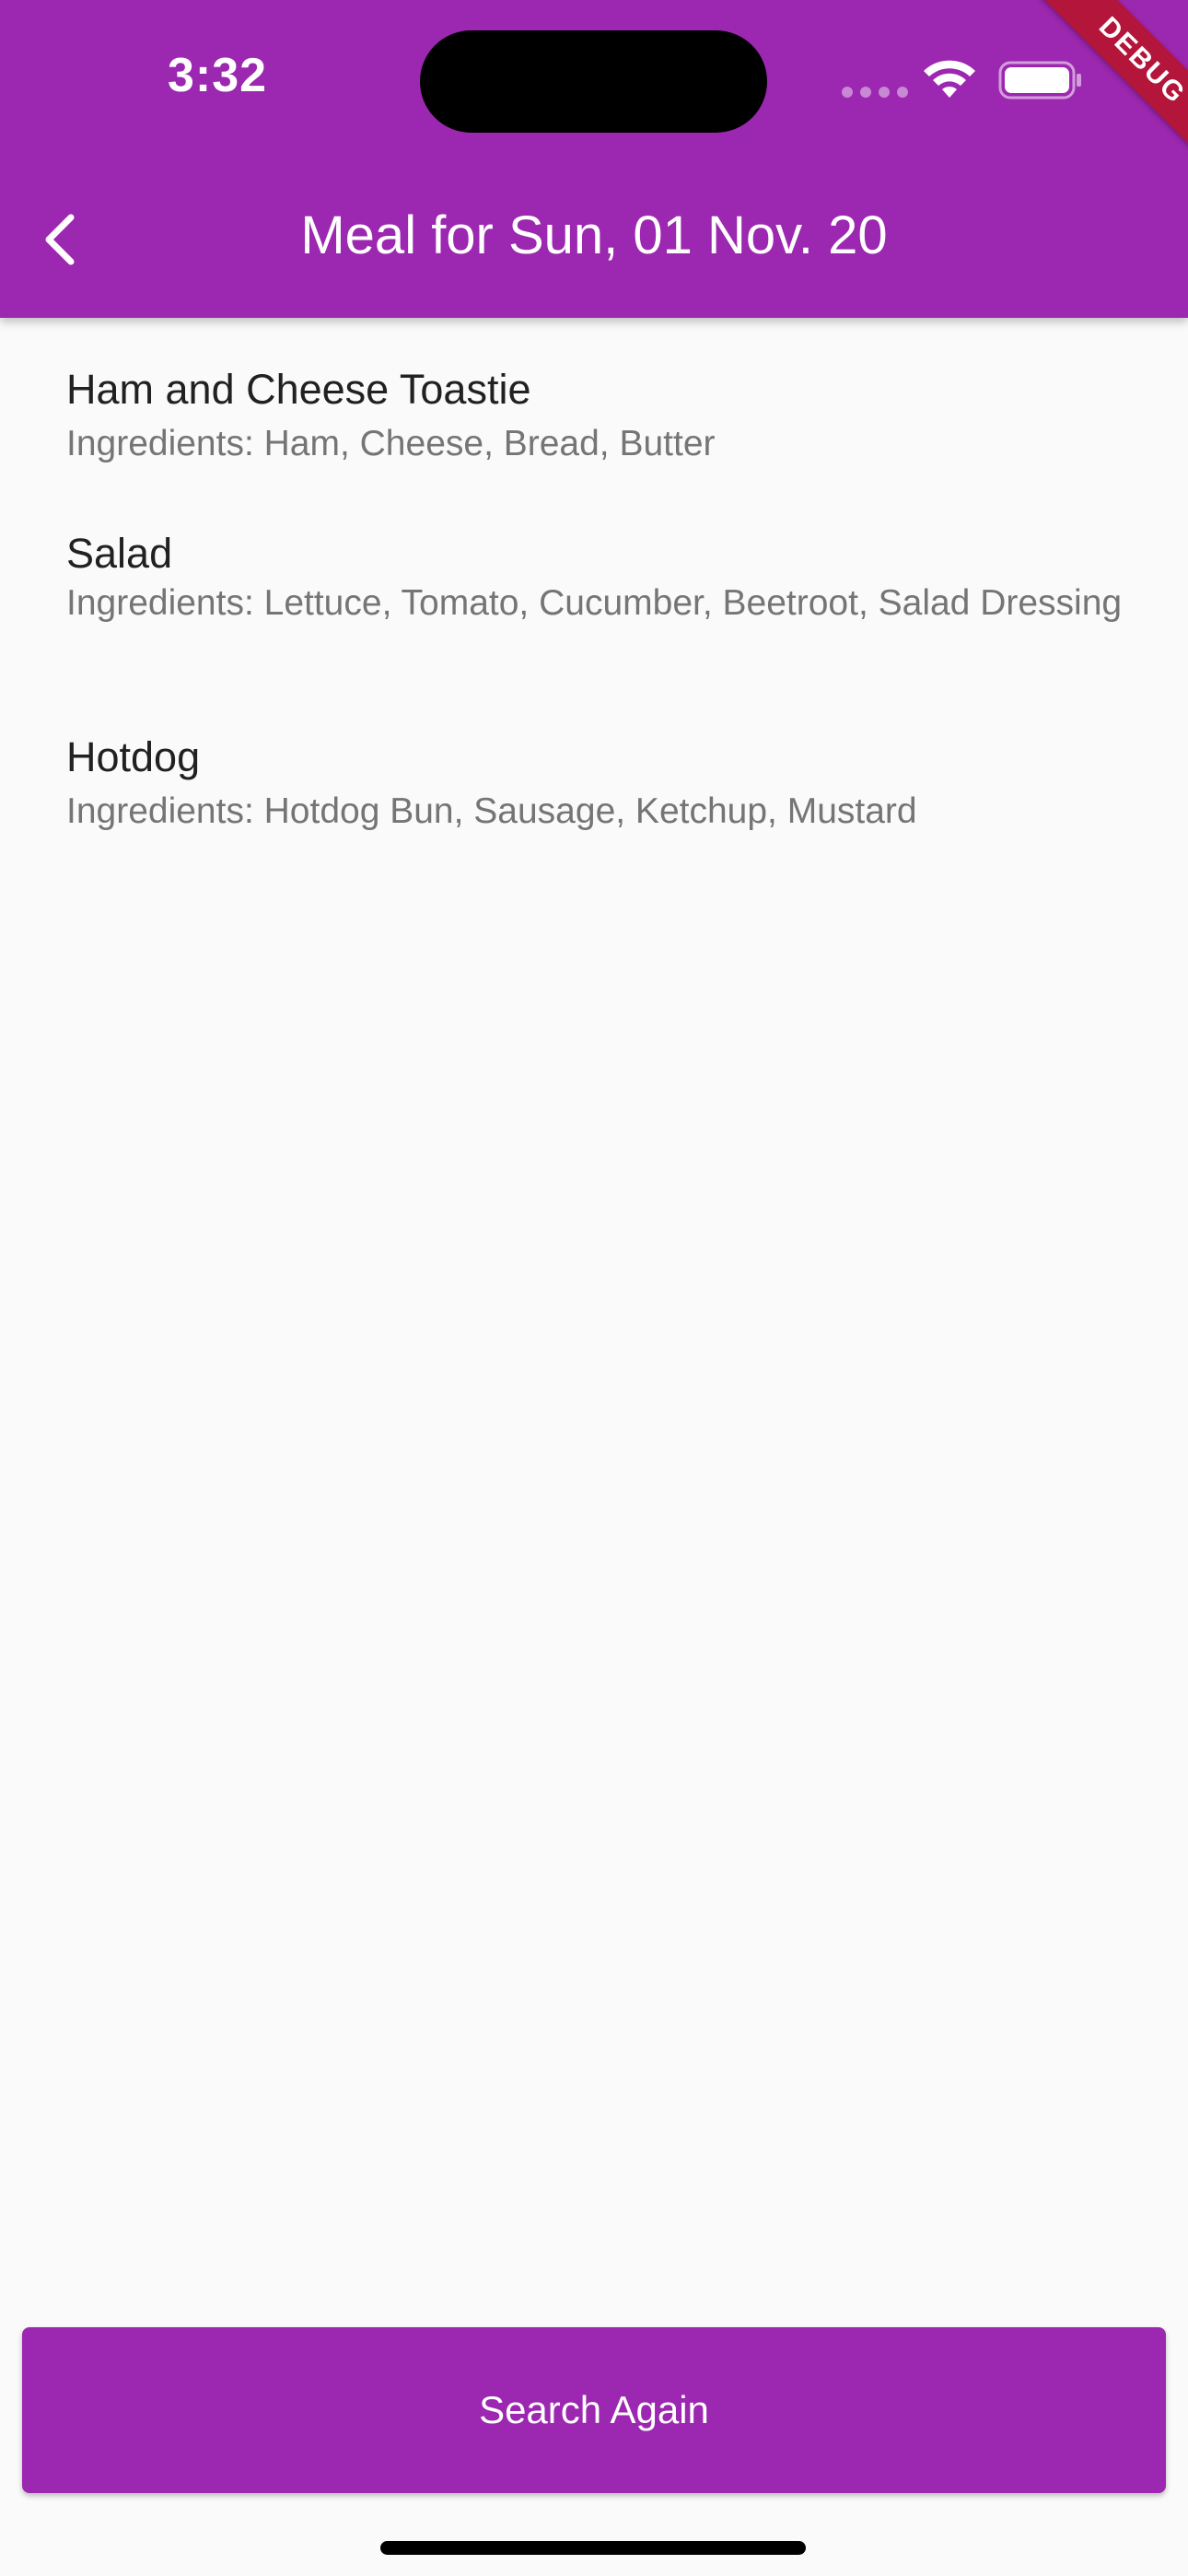 This screenshot has width=1188, height=2576. Describe the element at coordinates (119, 553) in the screenshot. I see `meal-name: Salad` at that location.